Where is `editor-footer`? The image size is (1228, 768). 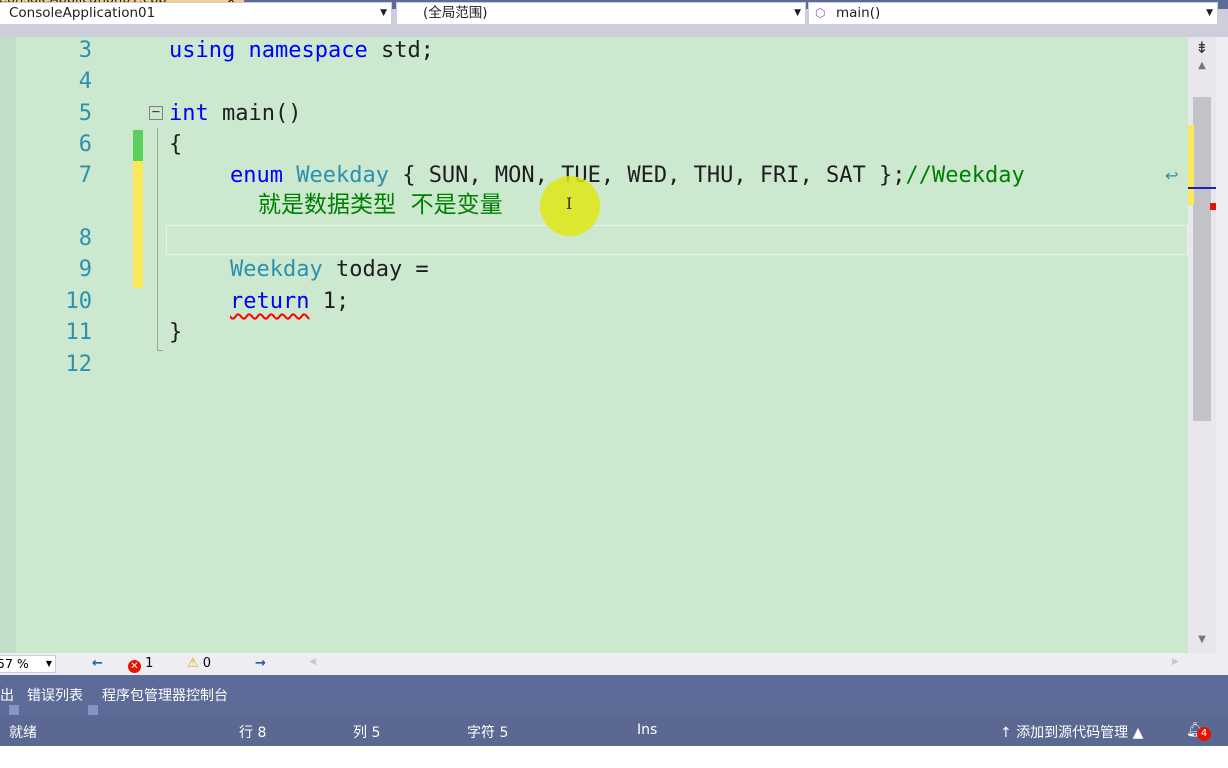 editor-footer is located at coordinates (614, 664).